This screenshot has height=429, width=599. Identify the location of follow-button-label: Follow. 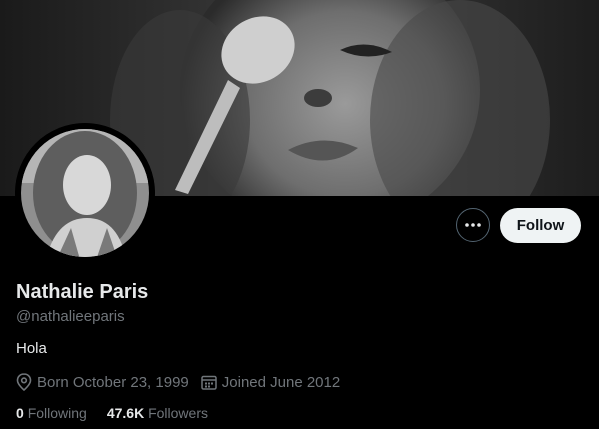
(540, 225).